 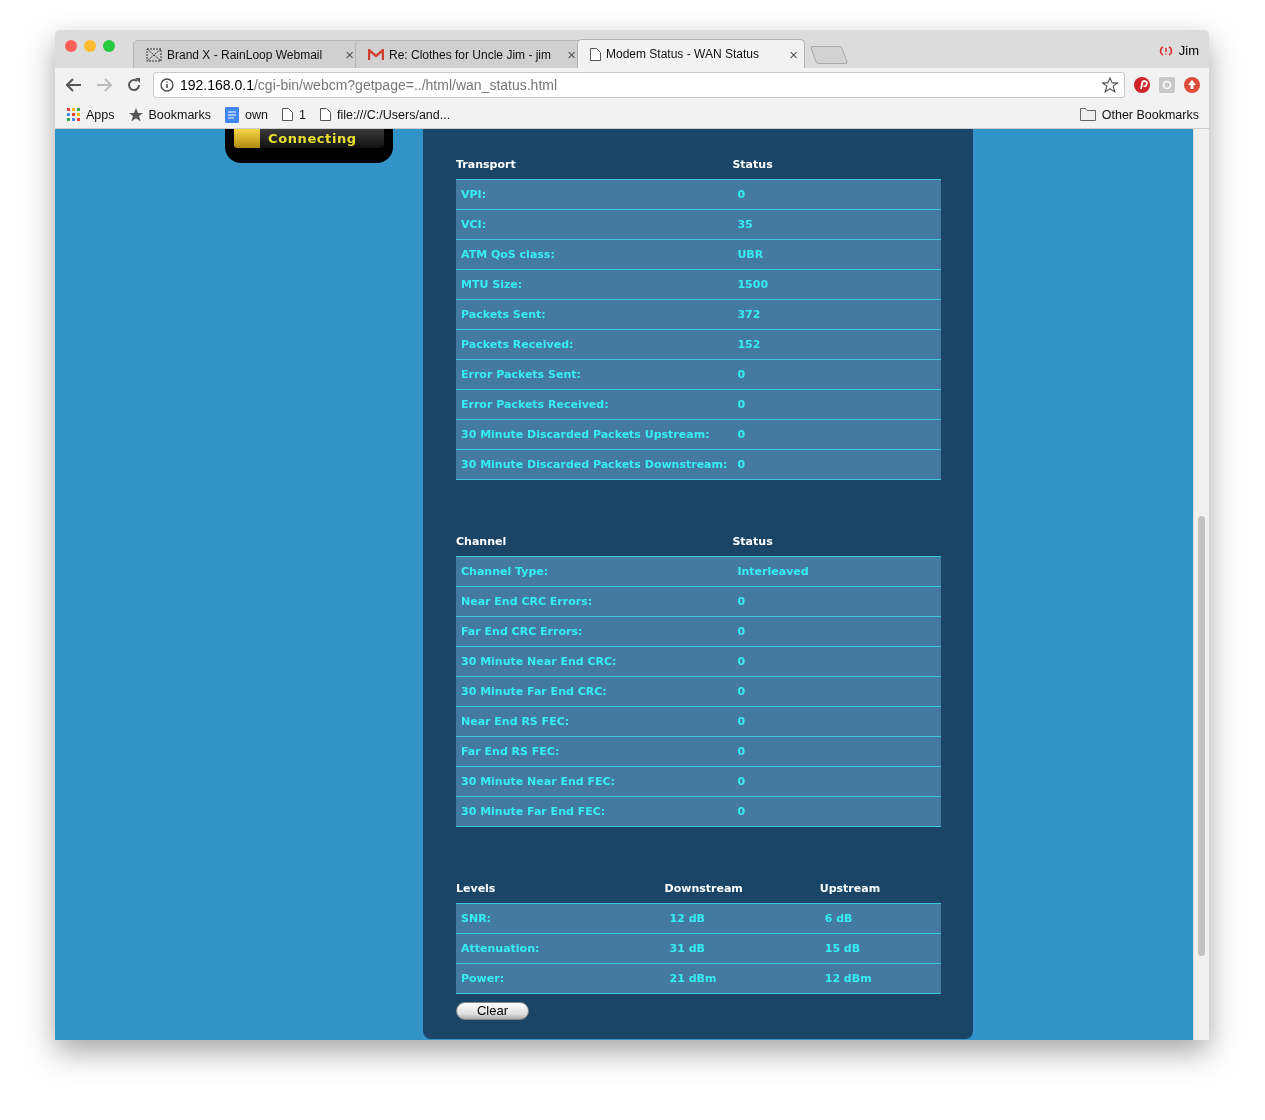 I want to click on other-bookmarks: Other Bookmarks, so click(x=1139, y=114).